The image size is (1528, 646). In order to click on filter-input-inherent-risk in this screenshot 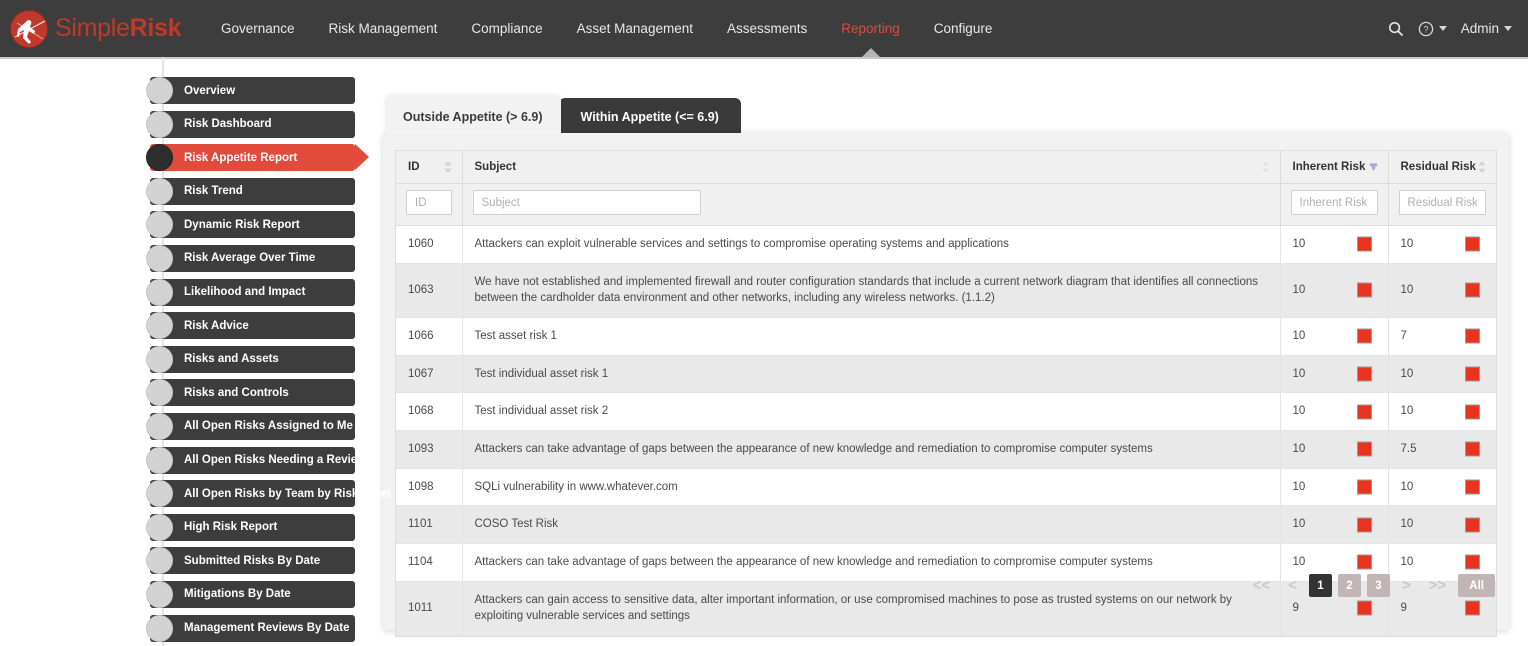, I will do `click(1334, 202)`.